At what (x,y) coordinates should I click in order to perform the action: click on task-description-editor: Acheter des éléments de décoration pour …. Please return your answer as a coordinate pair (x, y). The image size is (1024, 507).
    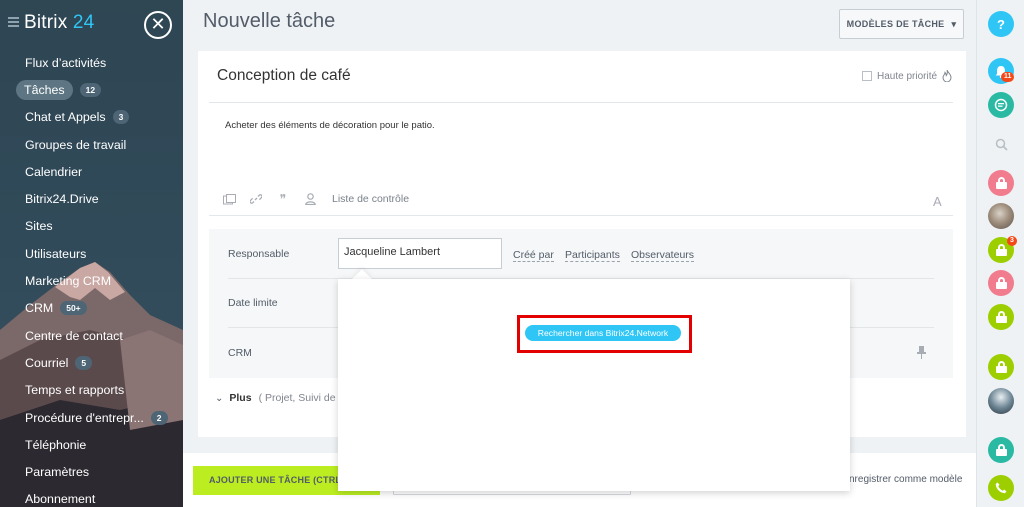
    Looking at the image, I should click on (330, 125).